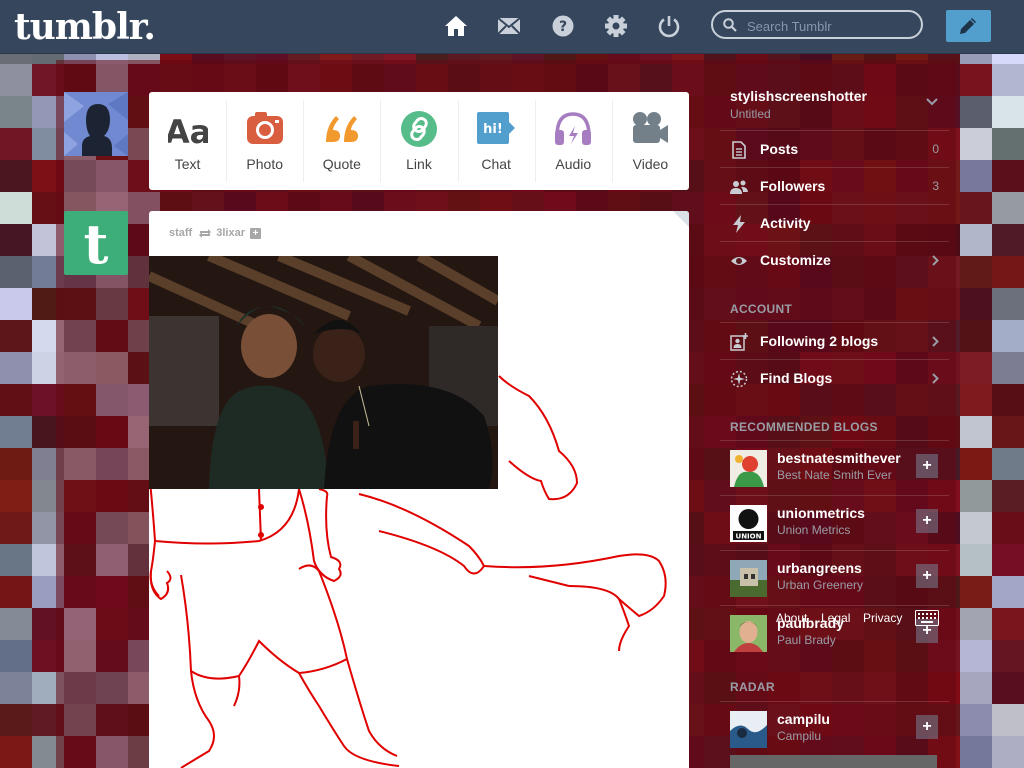 This screenshot has height=768, width=1024. What do you see at coordinates (418, 129) in the screenshot?
I see `link-icon` at bounding box center [418, 129].